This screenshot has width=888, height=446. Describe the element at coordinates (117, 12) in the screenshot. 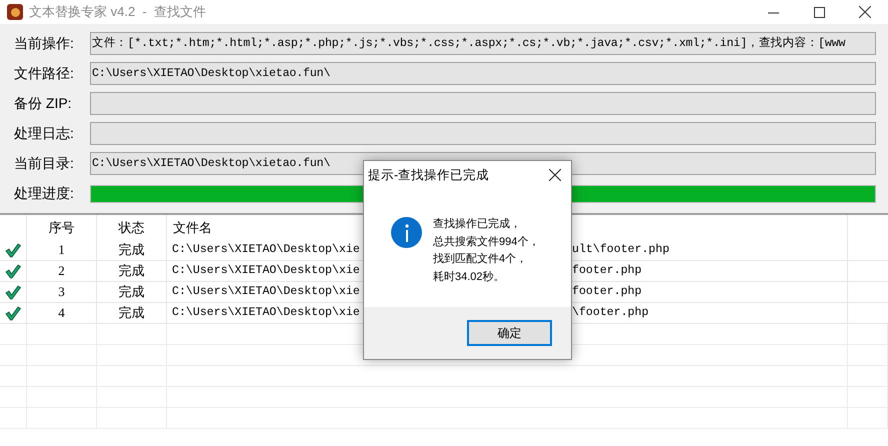

I see `window-title: 文本替换专家 v4.2 - 查找文件` at that location.